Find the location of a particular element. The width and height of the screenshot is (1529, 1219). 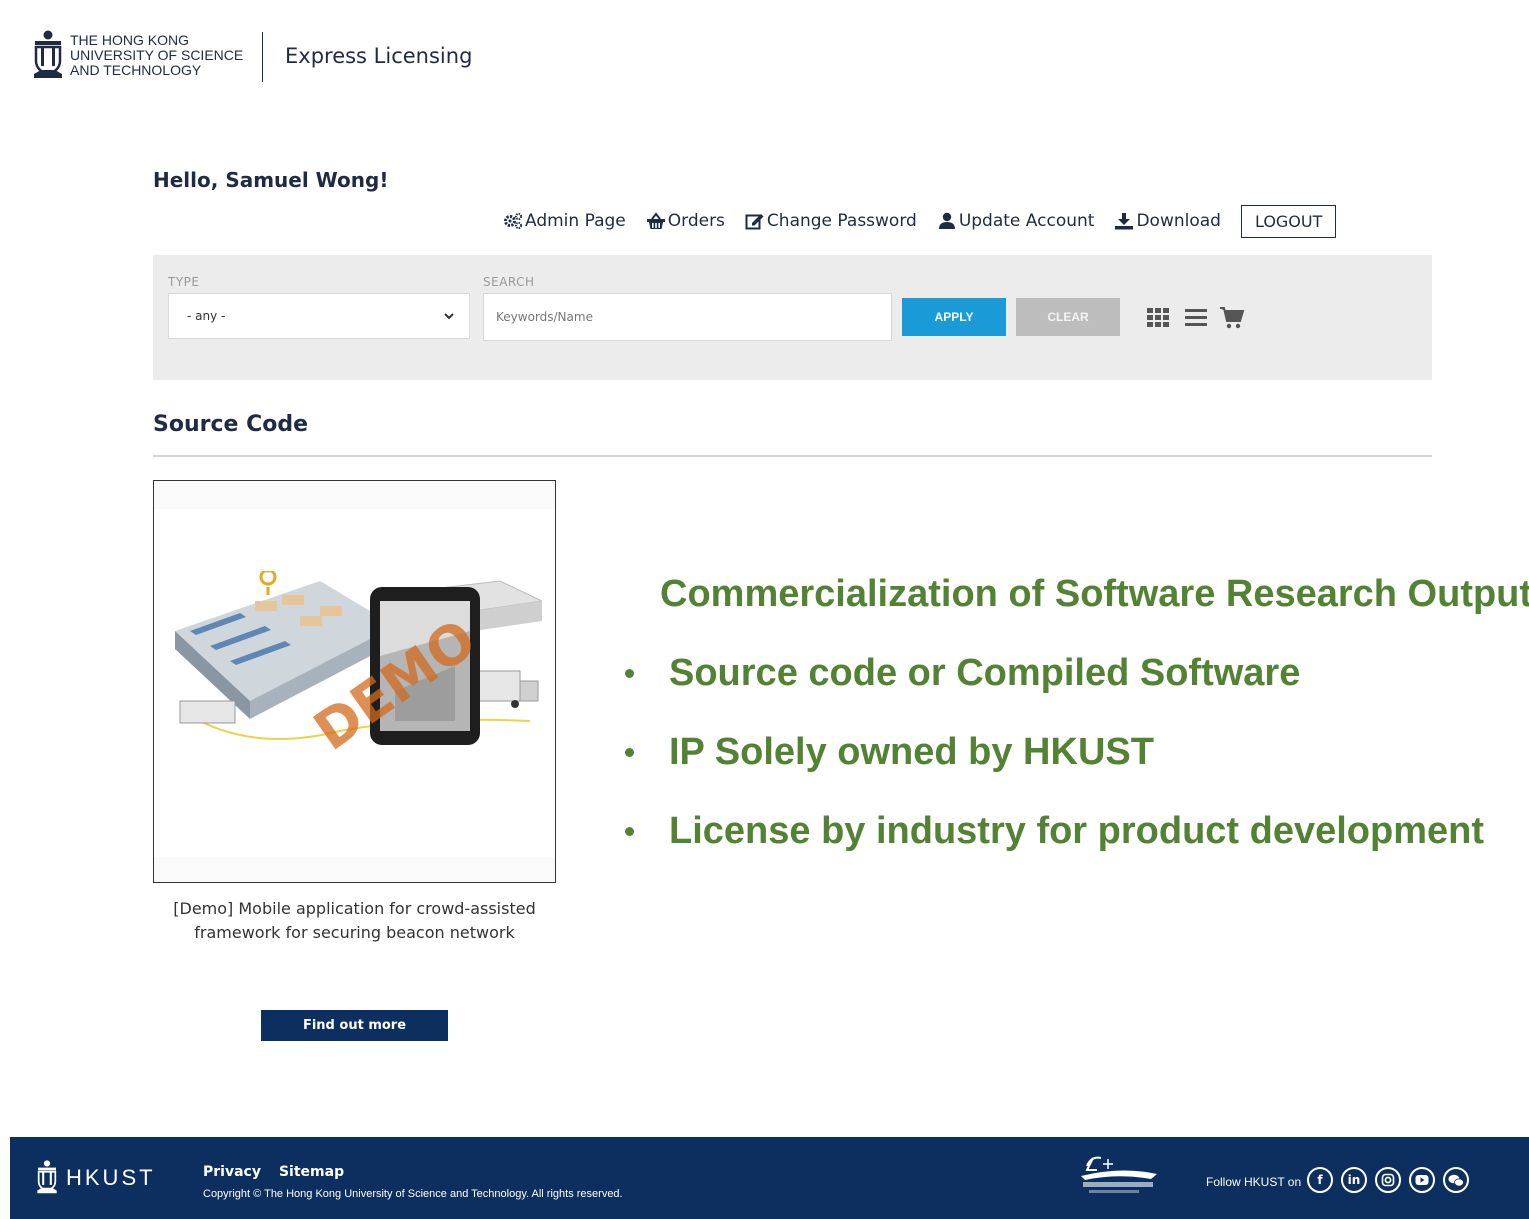

filter-panel: TYPE - any - SEARCH APPLY CLEAR is located at coordinates (792, 317).